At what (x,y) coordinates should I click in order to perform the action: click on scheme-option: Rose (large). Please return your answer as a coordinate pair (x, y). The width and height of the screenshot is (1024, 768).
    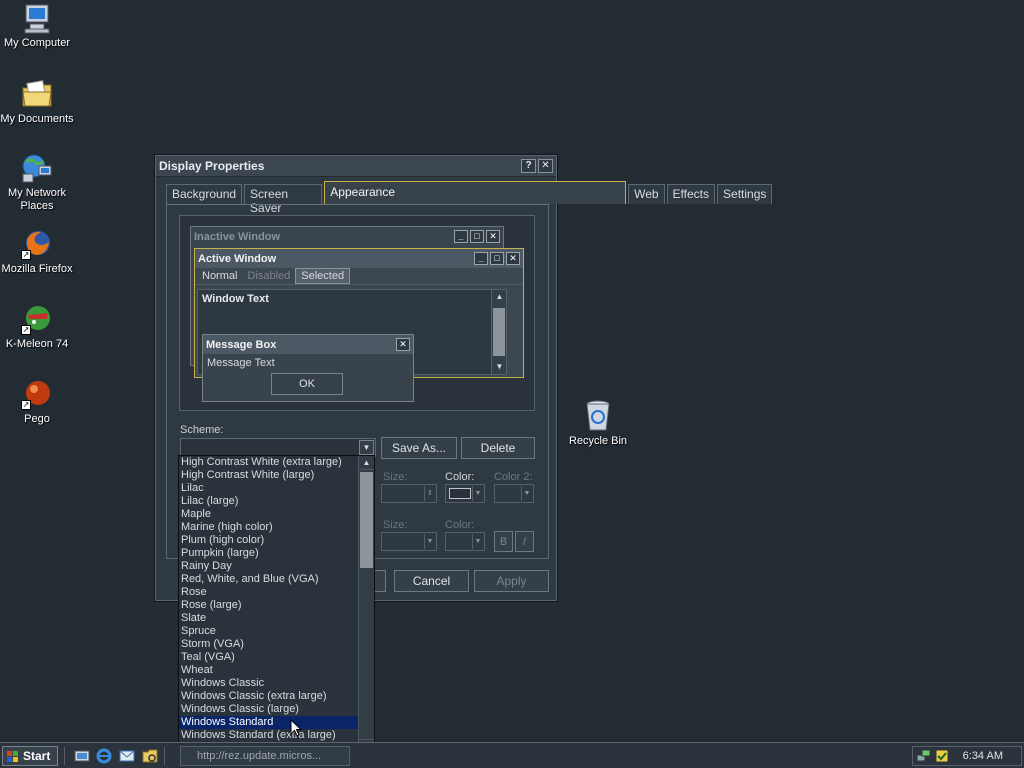
    Looking at the image, I should click on (269, 605).